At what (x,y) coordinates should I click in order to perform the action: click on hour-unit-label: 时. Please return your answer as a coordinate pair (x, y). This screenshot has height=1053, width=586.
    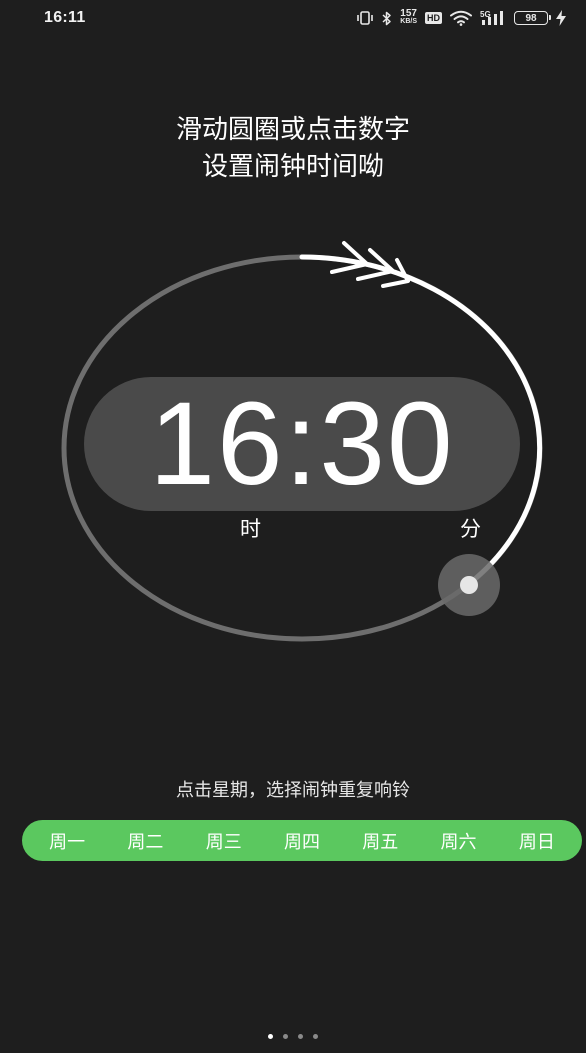
    Looking at the image, I should click on (250, 529).